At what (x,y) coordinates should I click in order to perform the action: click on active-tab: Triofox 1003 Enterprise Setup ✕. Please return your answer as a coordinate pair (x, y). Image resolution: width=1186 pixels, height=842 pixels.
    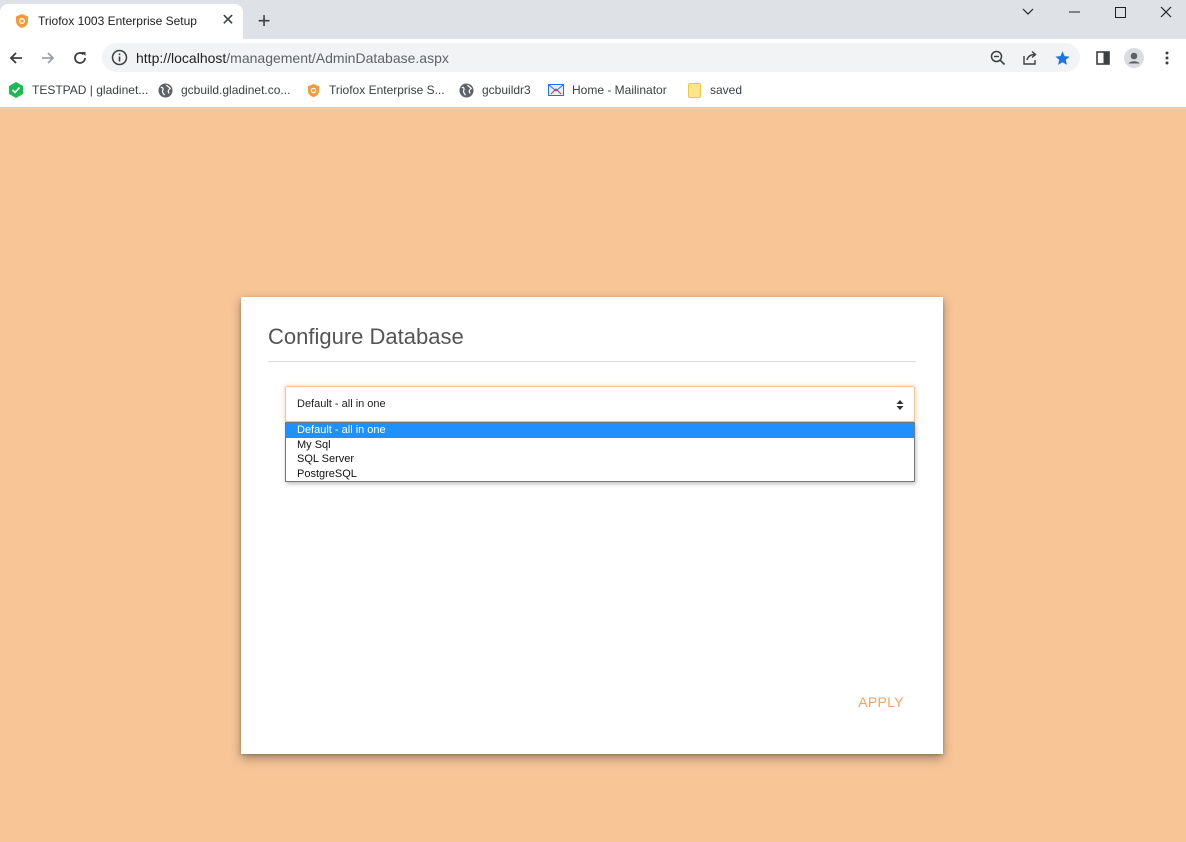
    Looking at the image, I should click on (121, 21).